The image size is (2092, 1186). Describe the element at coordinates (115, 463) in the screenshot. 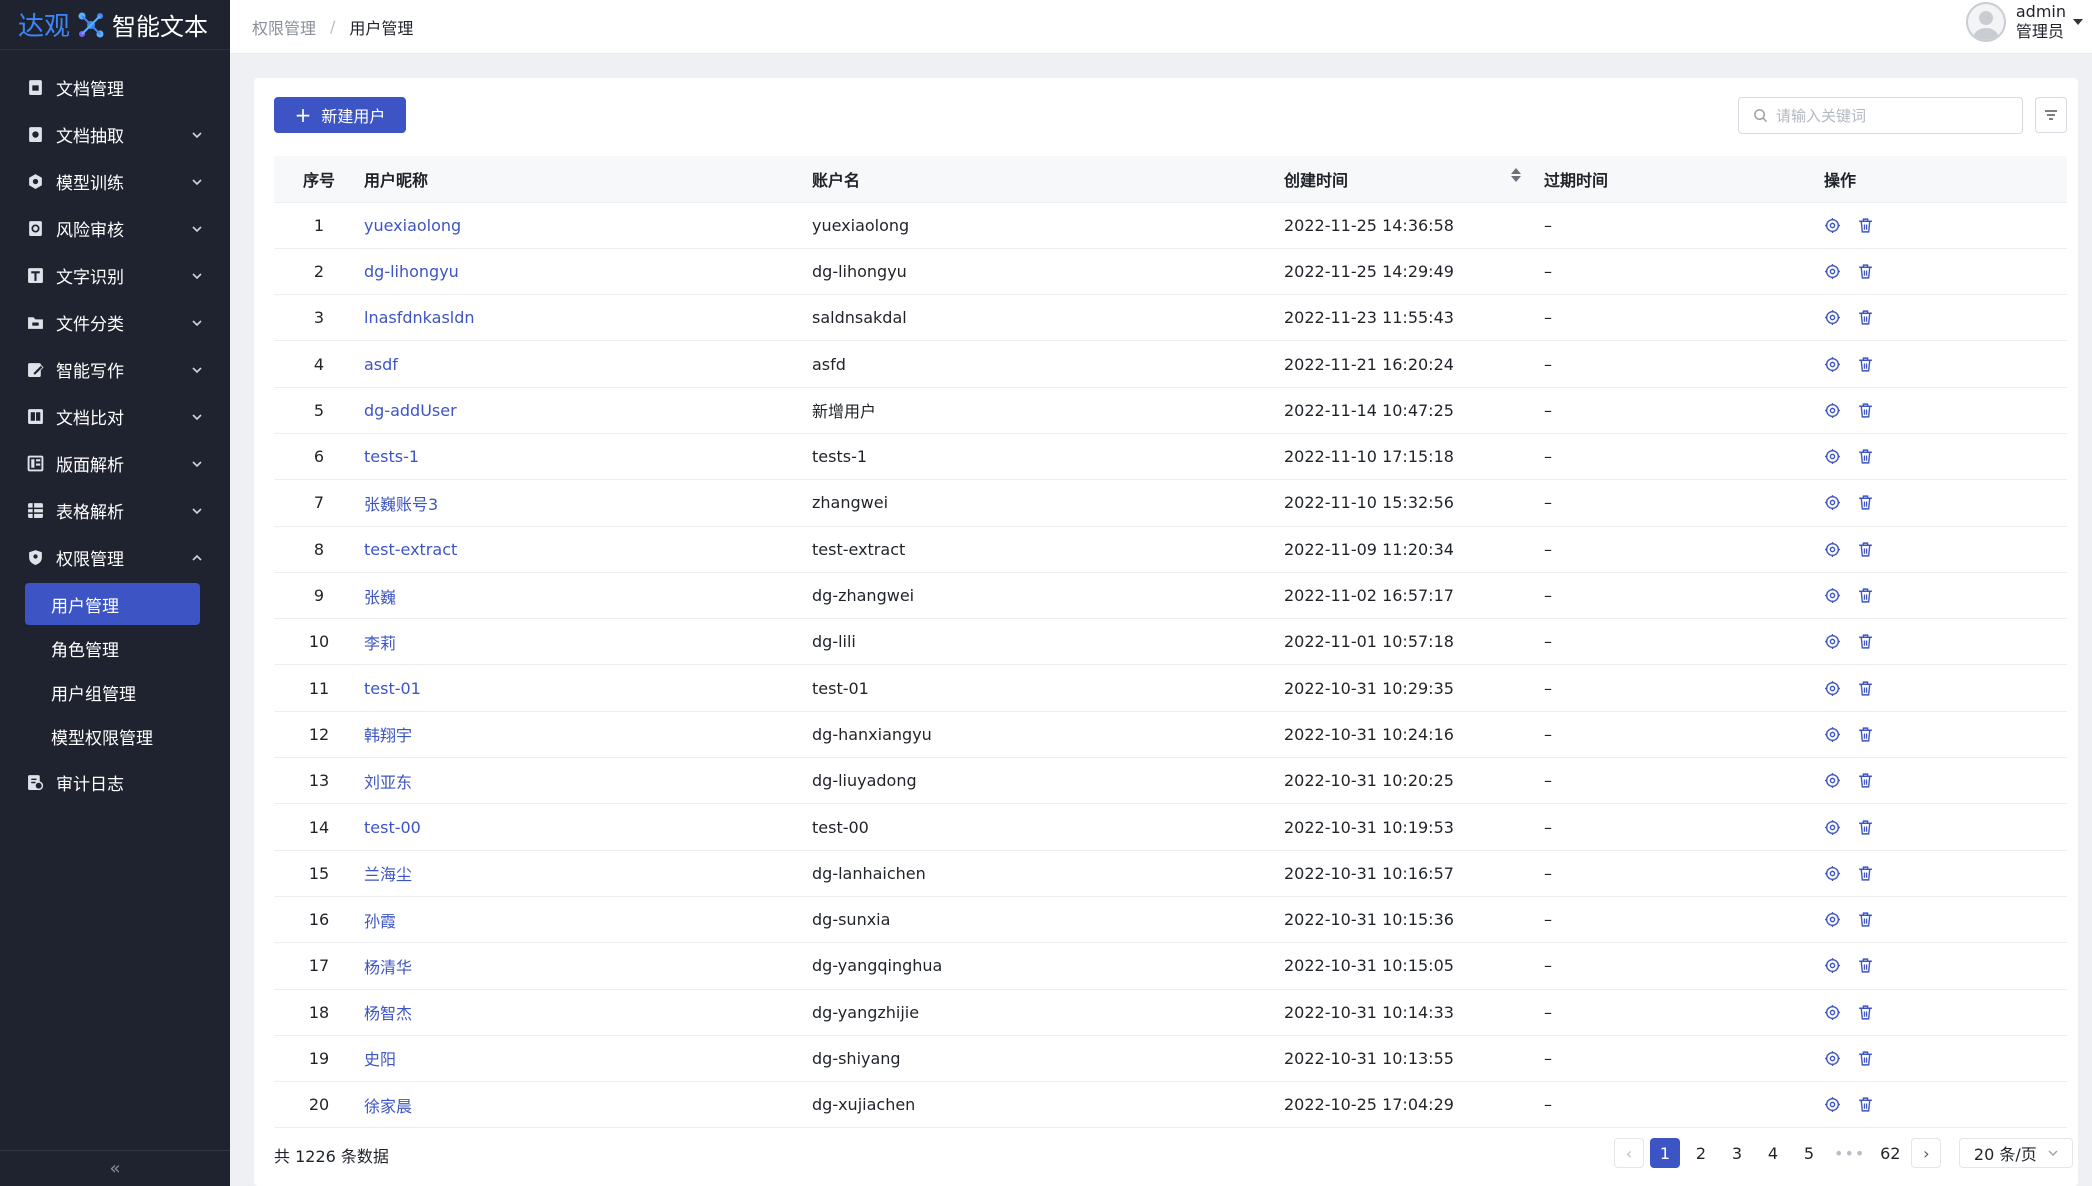

I see `sidebar-item-layout-parsing: 版面解析` at that location.